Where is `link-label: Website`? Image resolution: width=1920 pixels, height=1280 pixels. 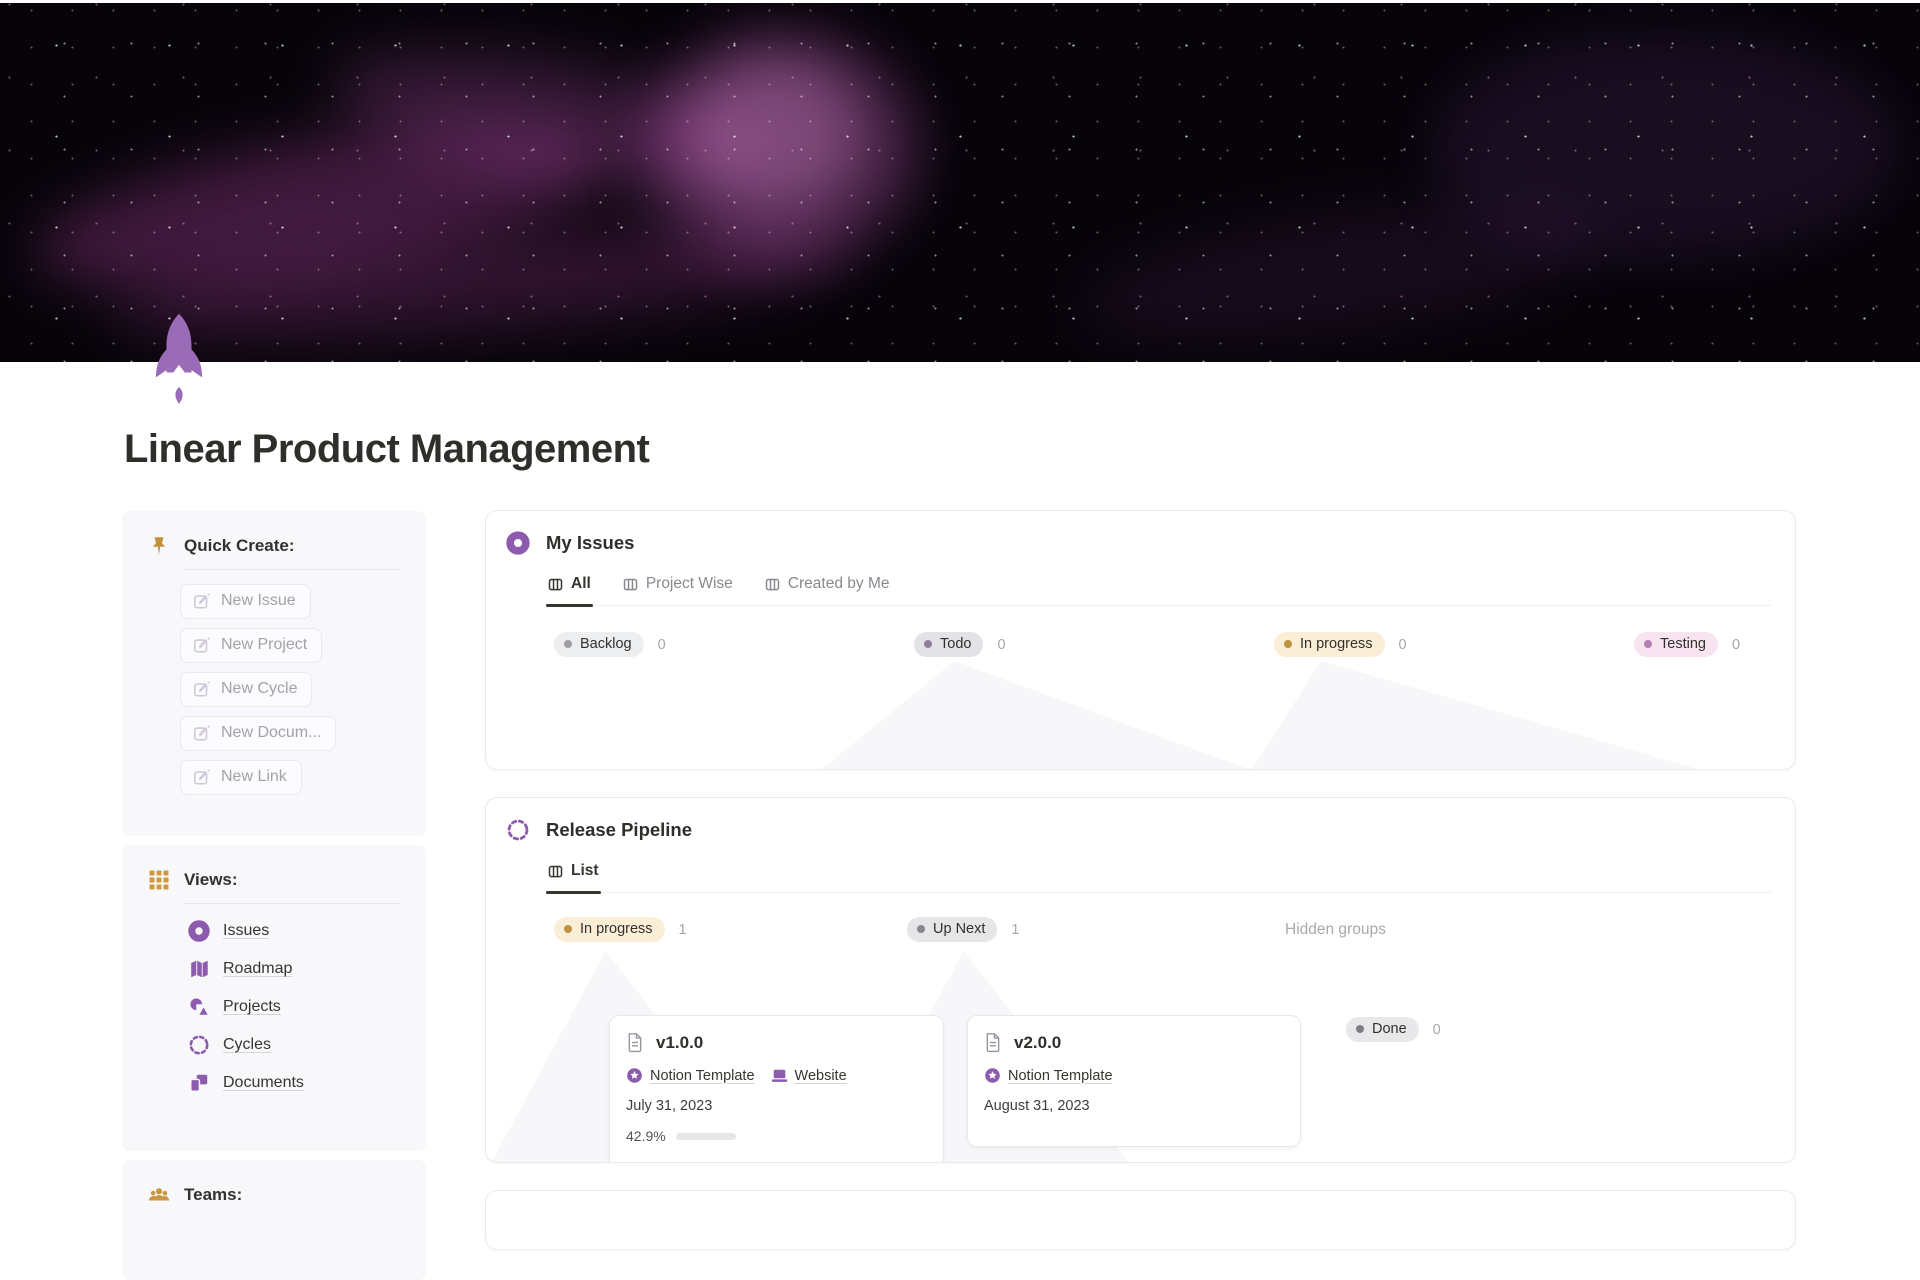 link-label: Website is located at coordinates (820, 1075).